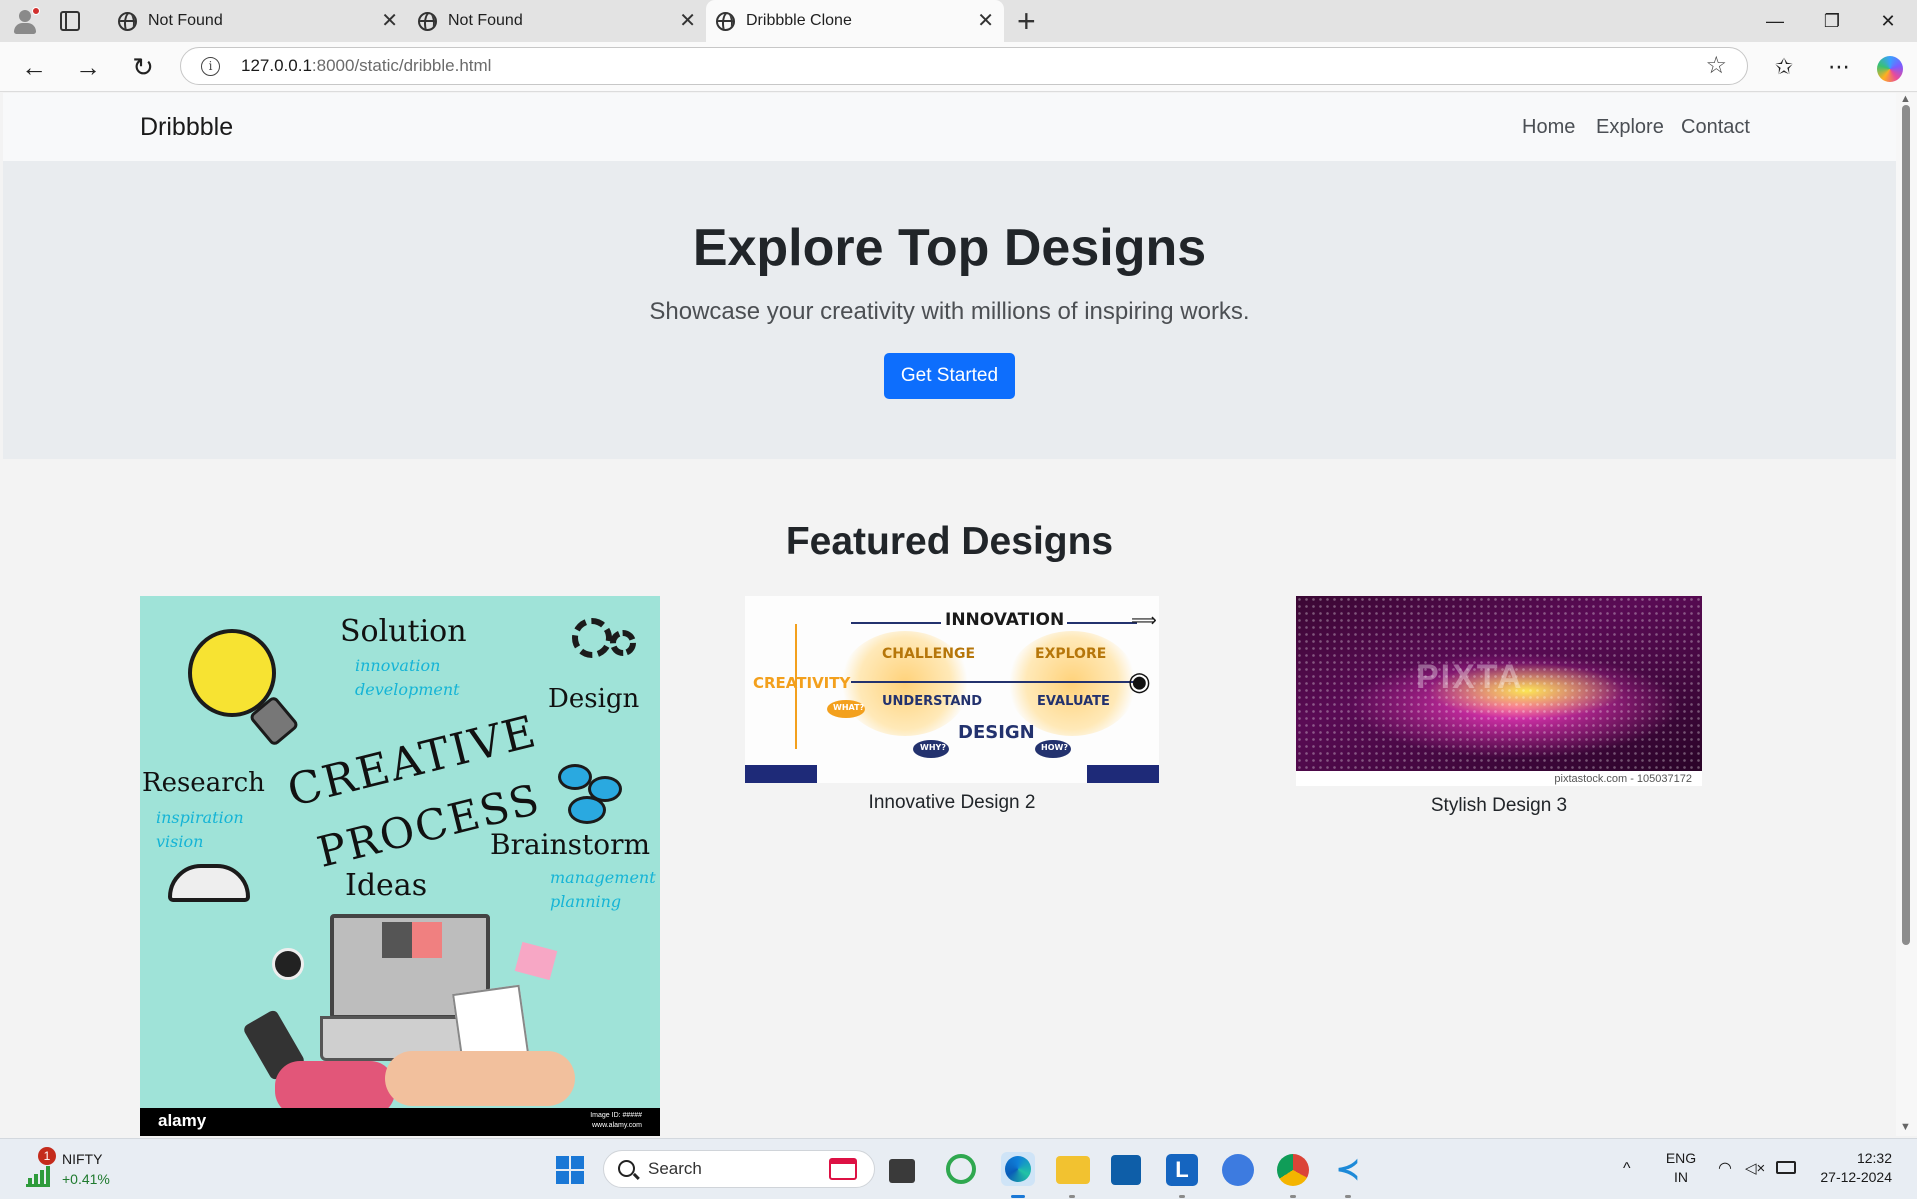  What do you see at coordinates (1238, 1170) in the screenshot?
I see `app-icon` at bounding box center [1238, 1170].